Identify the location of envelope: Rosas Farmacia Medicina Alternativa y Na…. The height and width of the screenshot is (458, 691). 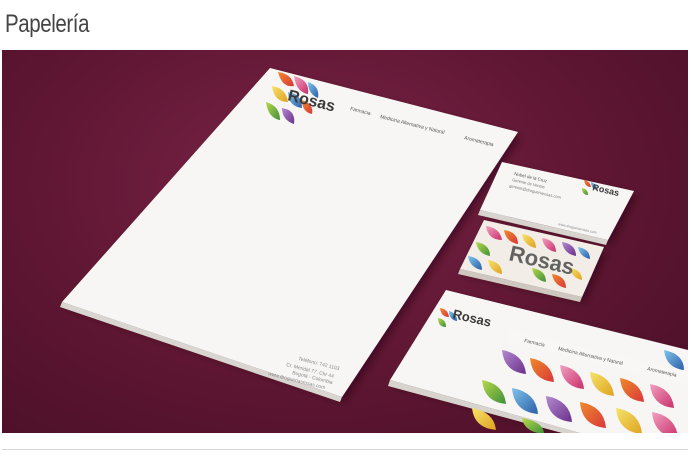
(538, 361).